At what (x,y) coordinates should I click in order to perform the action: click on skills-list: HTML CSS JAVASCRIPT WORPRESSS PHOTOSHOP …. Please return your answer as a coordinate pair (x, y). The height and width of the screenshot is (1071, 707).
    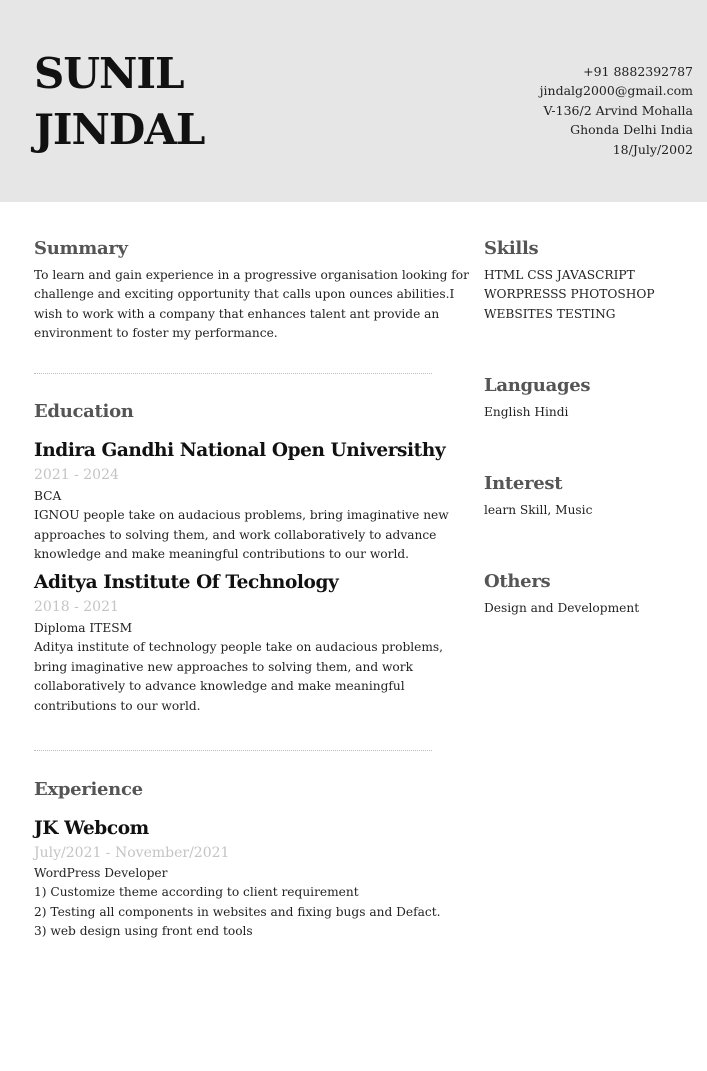
    Looking at the image, I should click on (569, 295).